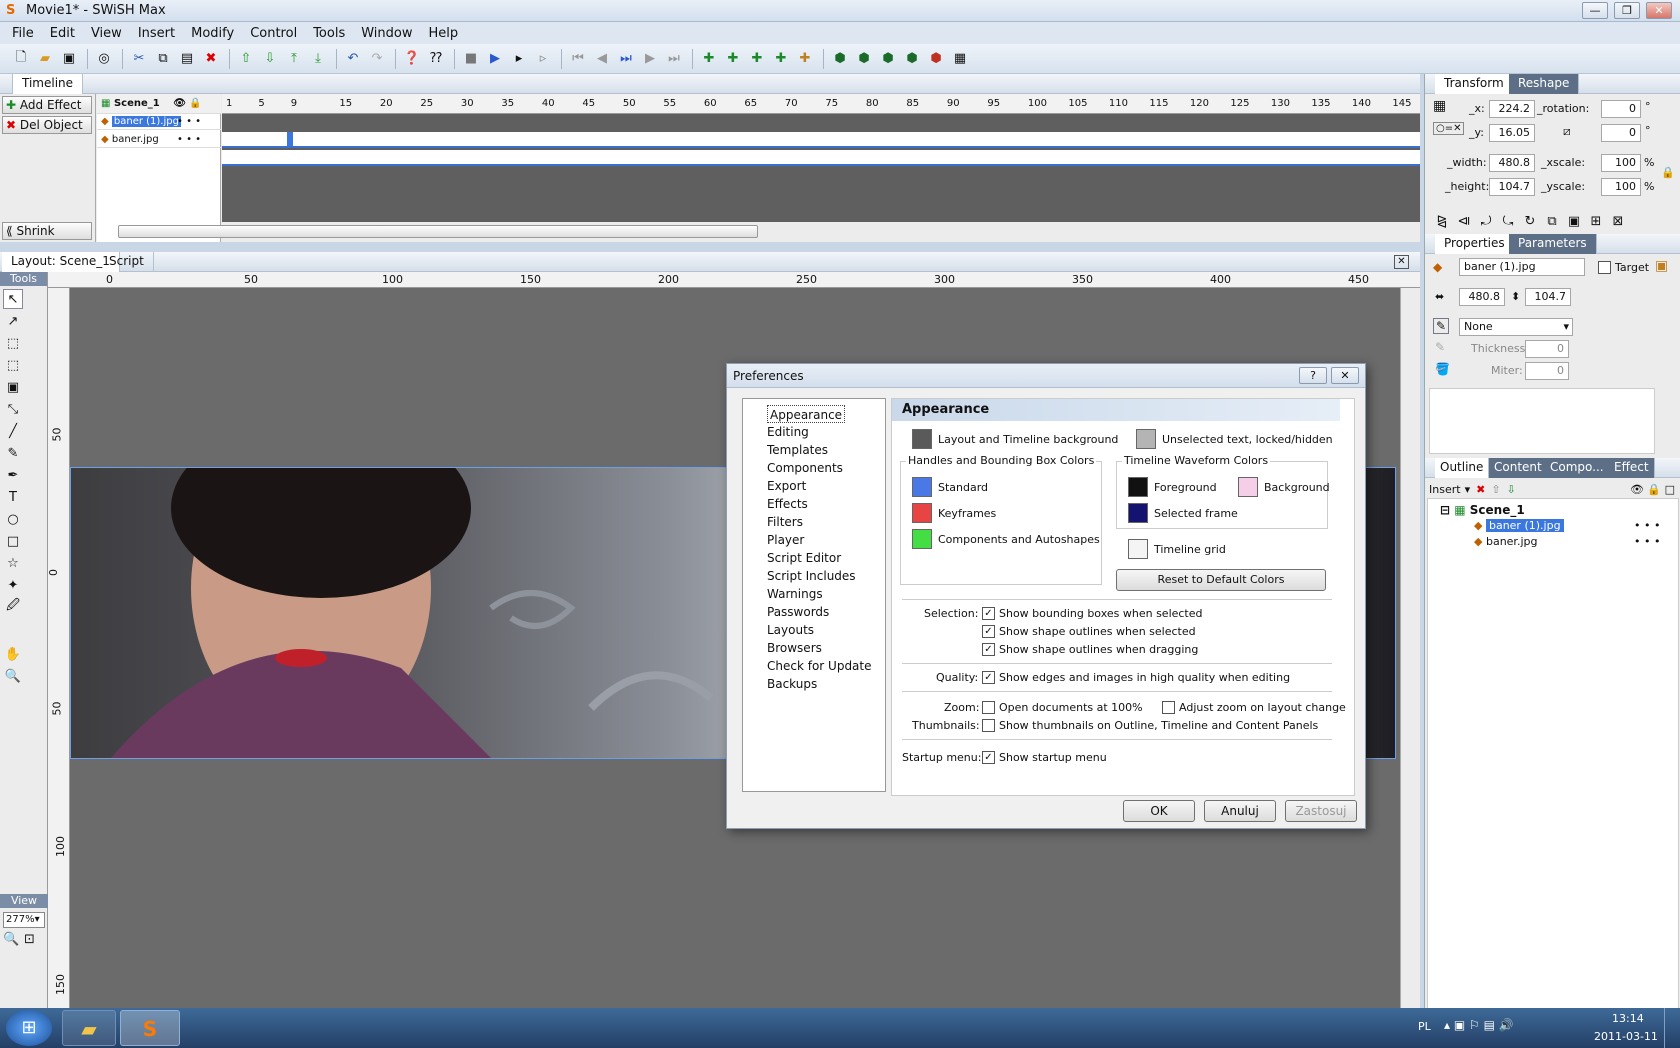 The width and height of the screenshot is (1680, 1048). What do you see at coordinates (988, 707) in the screenshot?
I see `open-100-checkbox` at bounding box center [988, 707].